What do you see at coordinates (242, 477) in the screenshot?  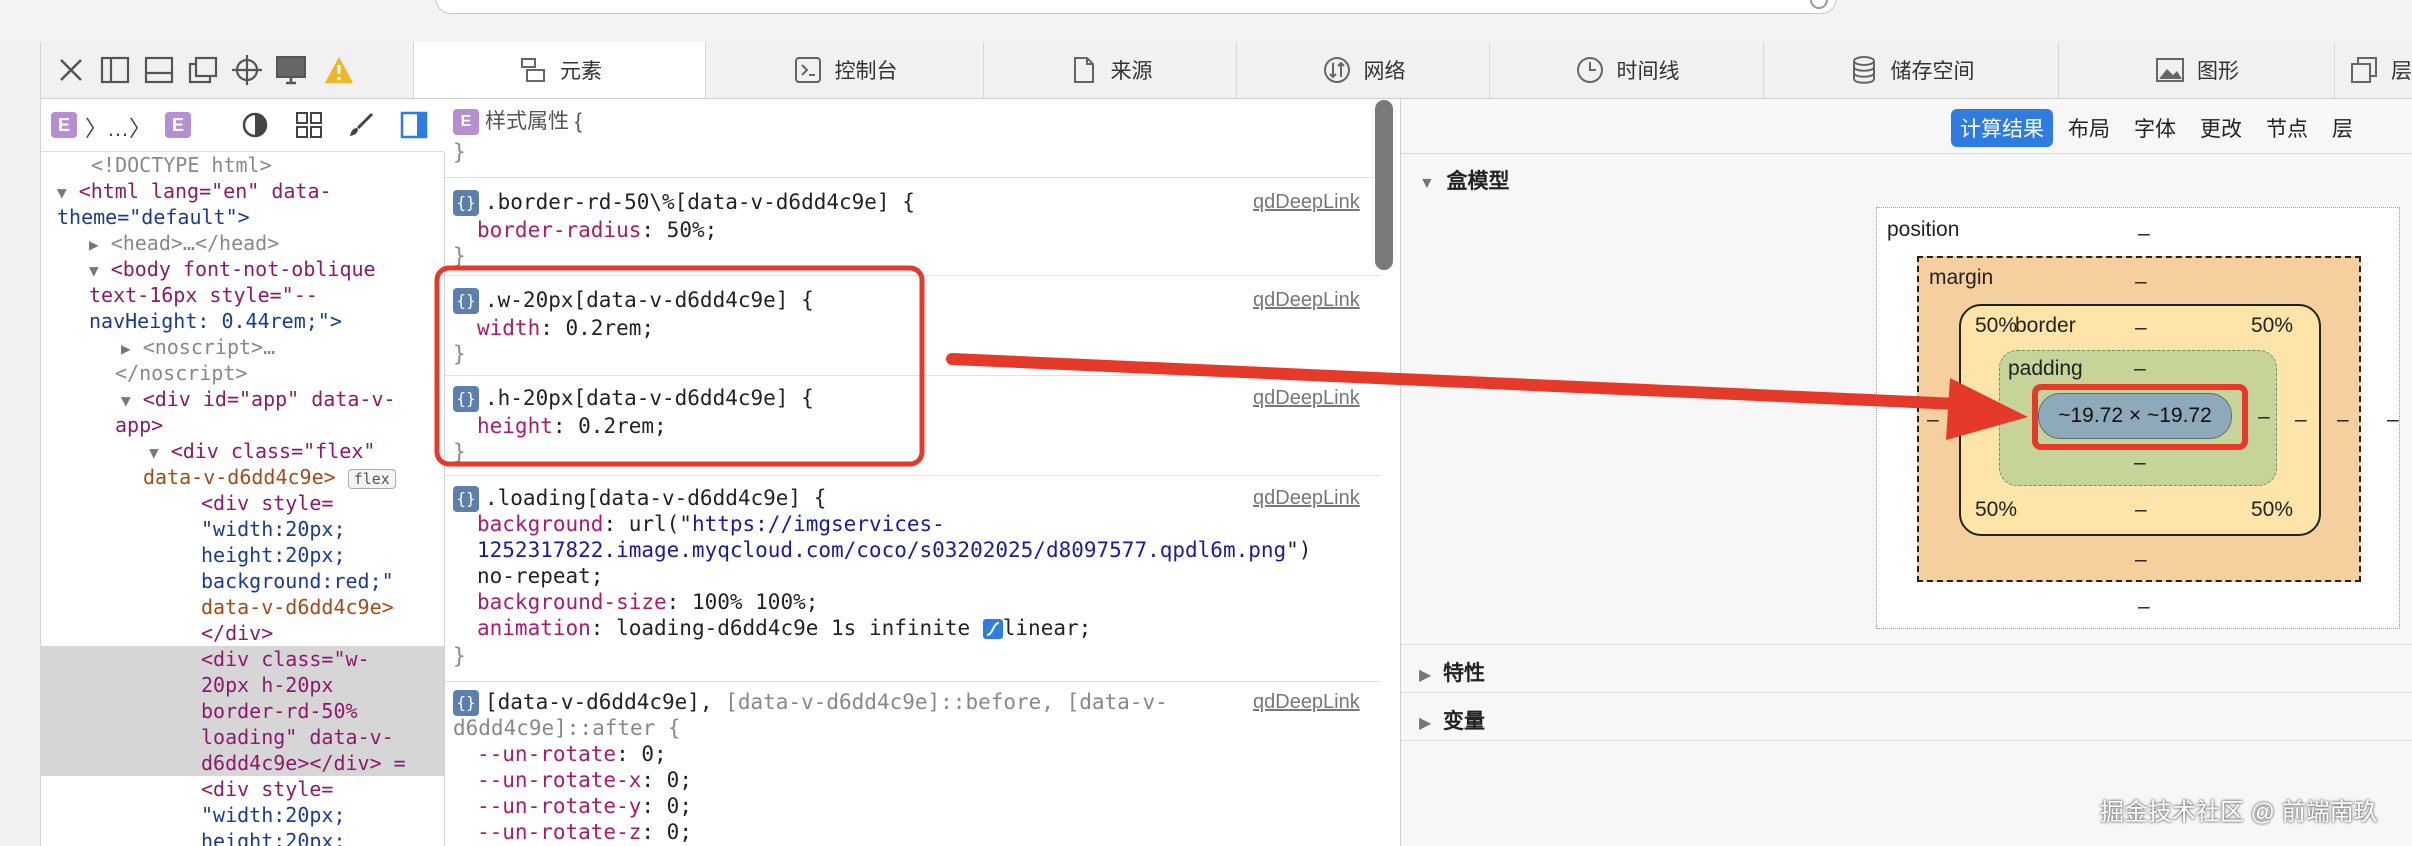 I see `dom-node: data-v-d6dd4c9e> flex` at bounding box center [242, 477].